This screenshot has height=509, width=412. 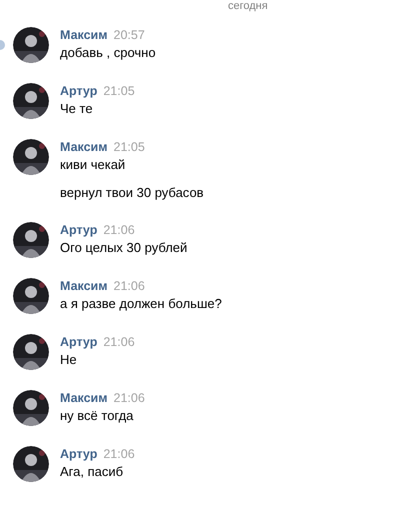 I want to click on message-text: киви чекай, so click(x=93, y=165).